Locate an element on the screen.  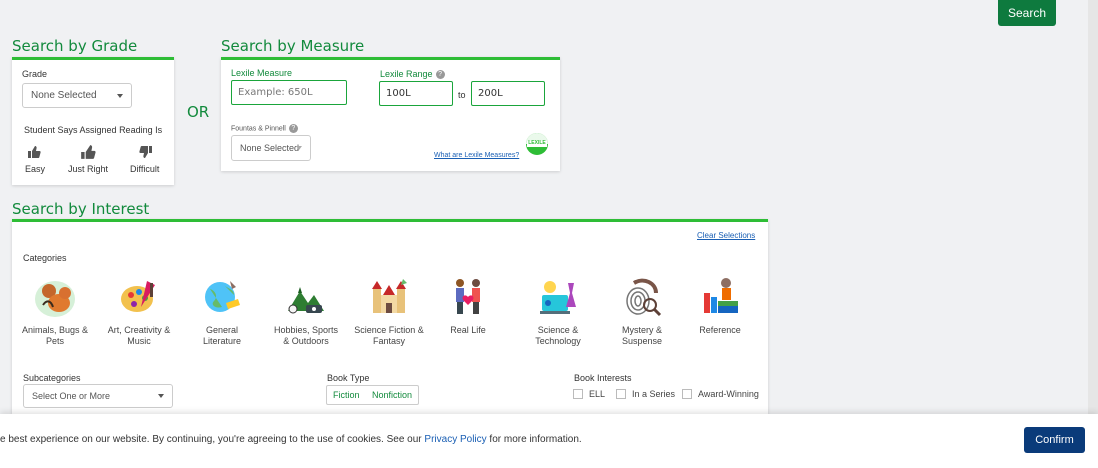
grade-label: Grade is located at coordinates (35, 74).